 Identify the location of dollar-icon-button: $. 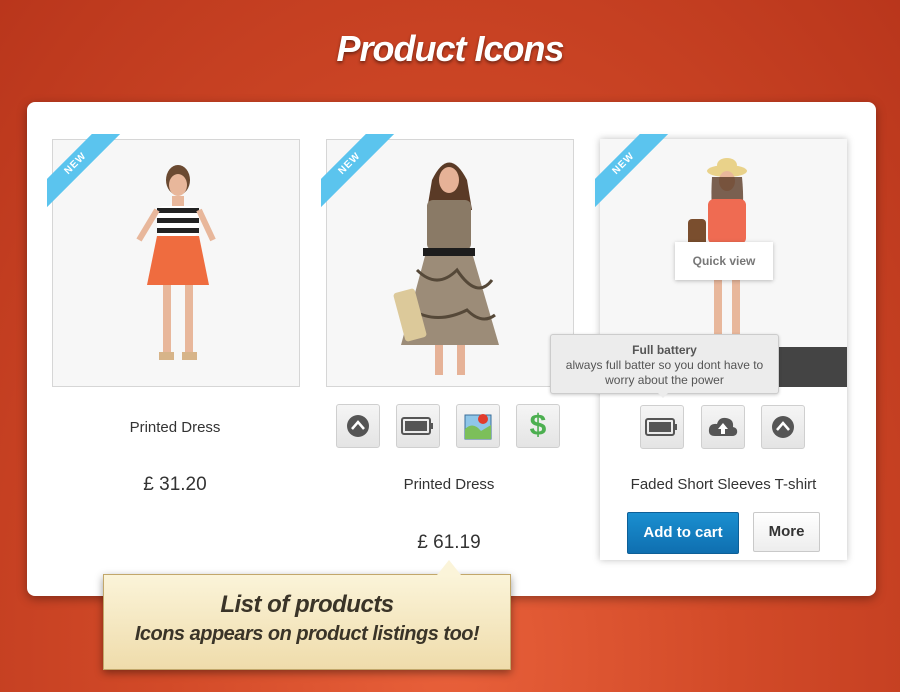
(538, 426).